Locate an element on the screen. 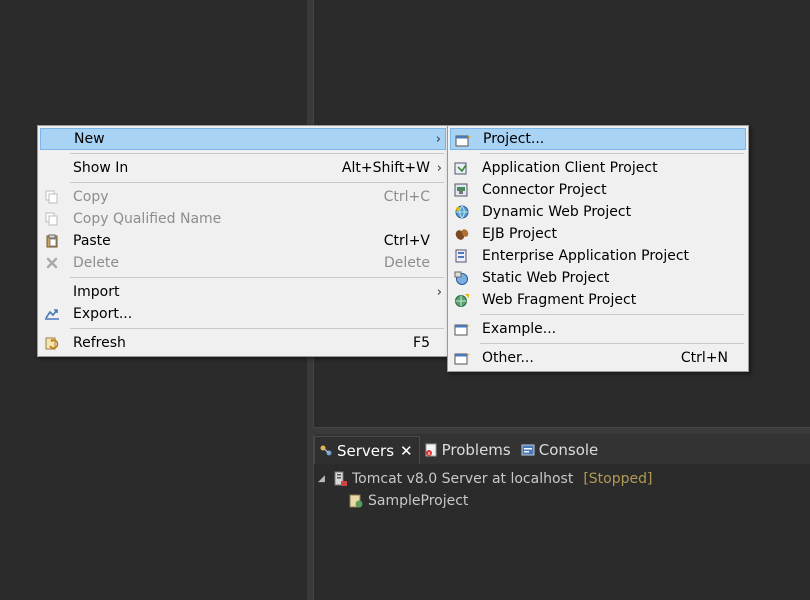 Image resolution: width=810 pixels, height=600 pixels. problems-icon: x is located at coordinates (431, 450).